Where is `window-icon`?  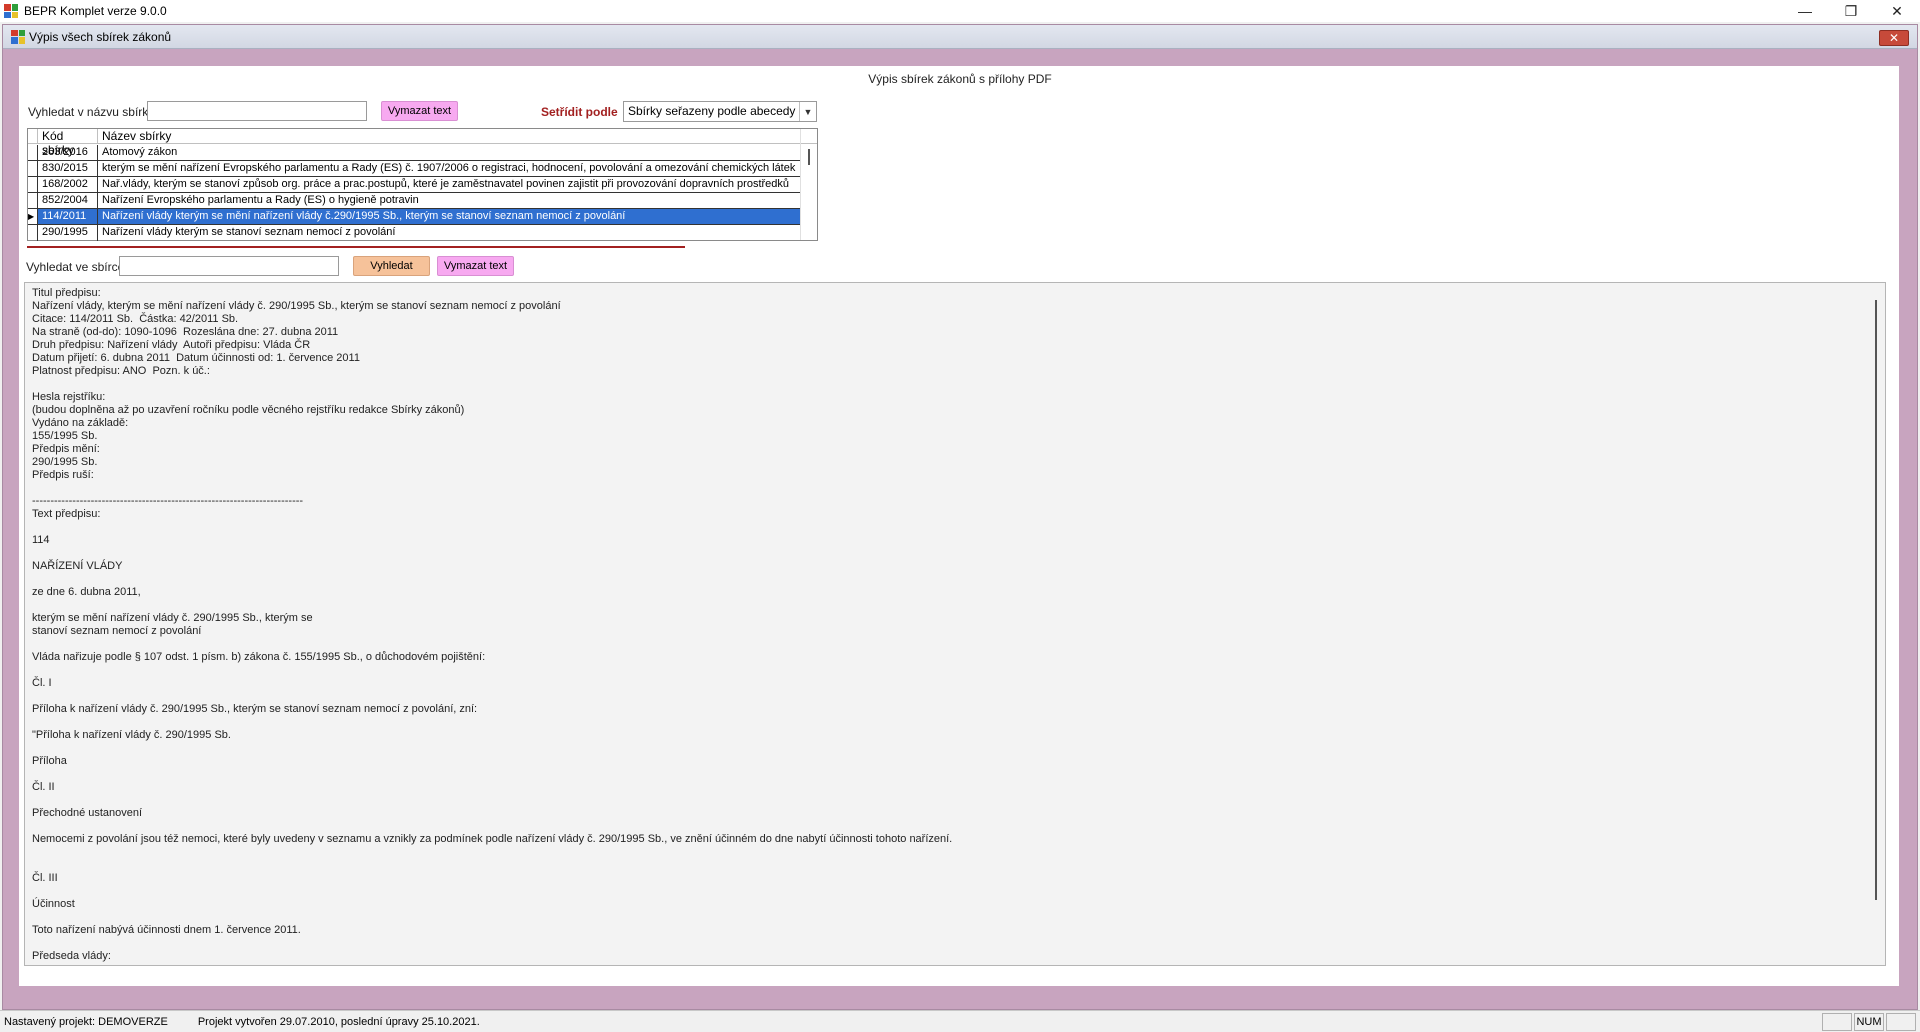
window-icon is located at coordinates (18, 36).